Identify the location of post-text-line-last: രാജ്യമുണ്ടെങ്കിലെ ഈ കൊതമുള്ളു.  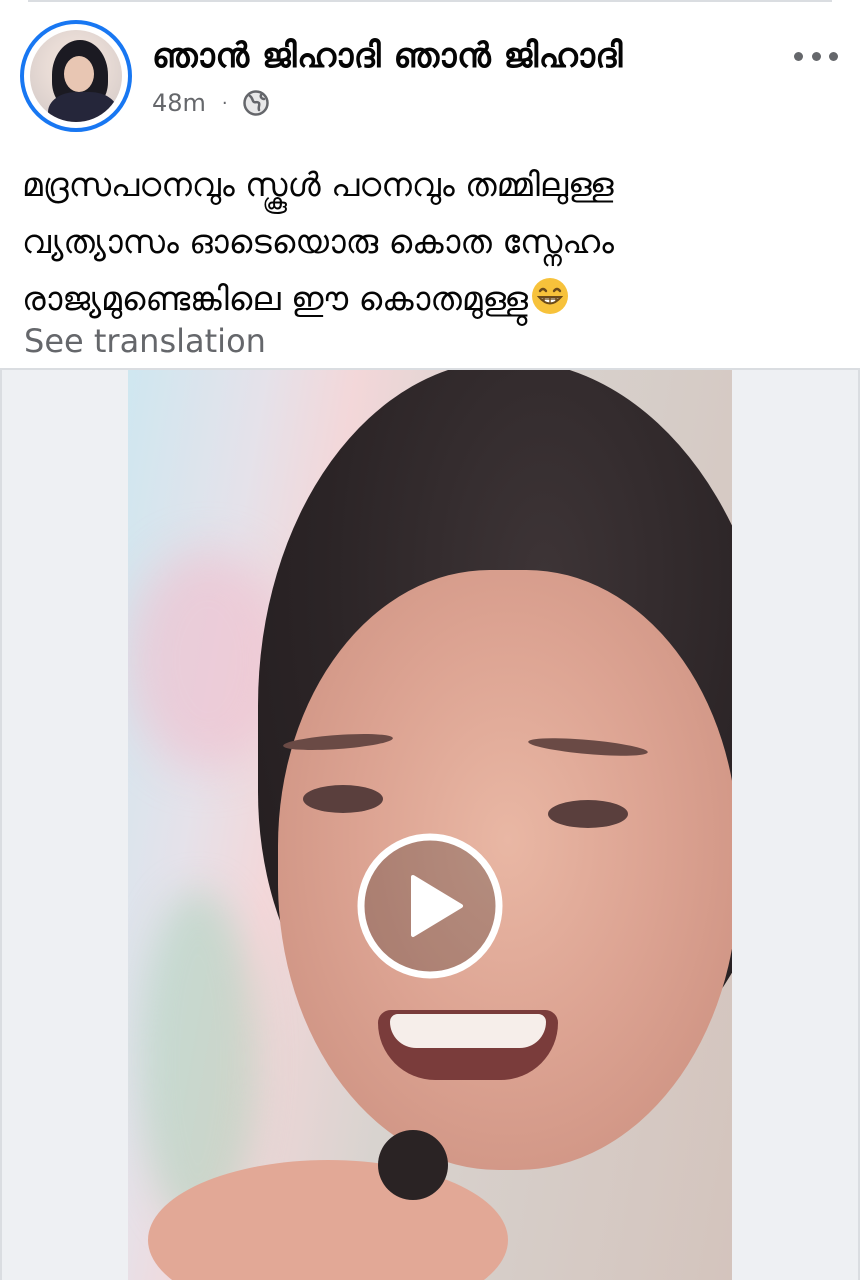
(430, 298).